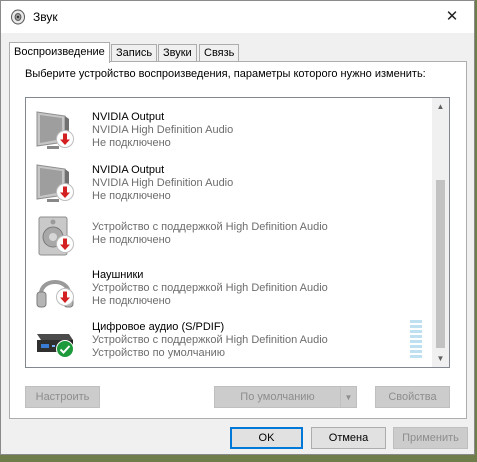 This screenshot has height=462, width=477. Describe the element at coordinates (412, 397) in the screenshot. I see `properties-button: Свойства` at that location.